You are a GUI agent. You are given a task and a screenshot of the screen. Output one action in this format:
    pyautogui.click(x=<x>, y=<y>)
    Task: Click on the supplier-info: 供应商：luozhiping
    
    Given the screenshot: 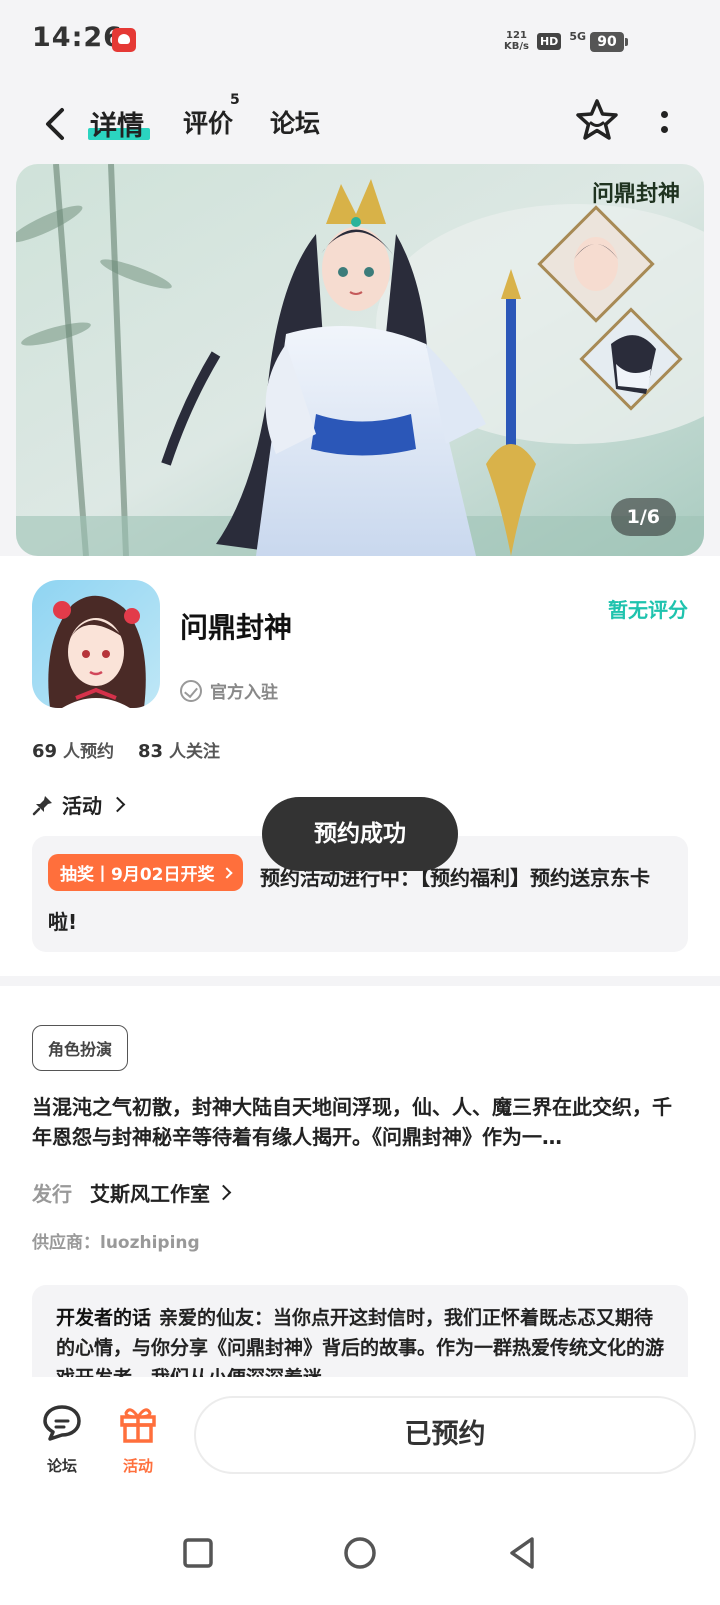 What is the action you would take?
    pyautogui.click(x=116, y=1243)
    